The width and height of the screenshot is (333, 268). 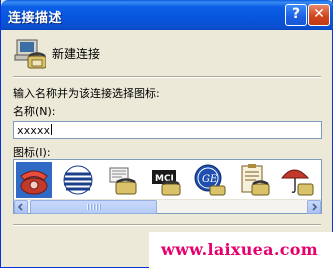 What do you see at coordinates (254, 180) in the screenshot?
I see `clipboard-phone-icon` at bounding box center [254, 180].